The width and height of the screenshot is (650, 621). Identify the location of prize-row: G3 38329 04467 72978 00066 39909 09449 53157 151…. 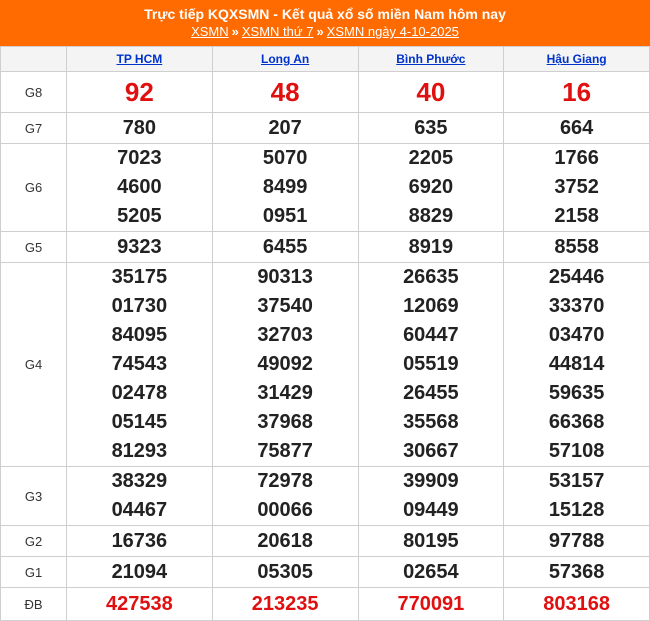
(325, 496).